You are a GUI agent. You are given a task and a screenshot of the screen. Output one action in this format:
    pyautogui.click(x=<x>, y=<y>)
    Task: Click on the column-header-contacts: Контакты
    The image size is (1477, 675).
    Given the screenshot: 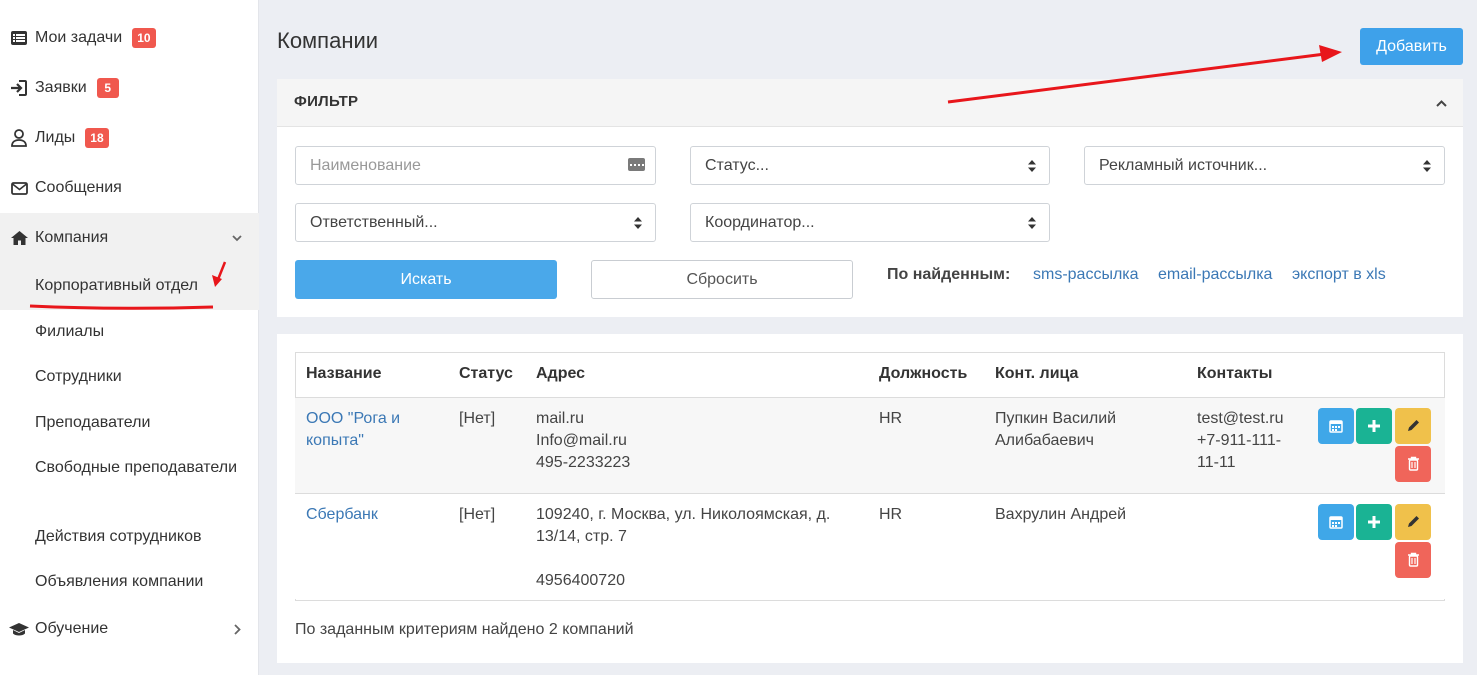 What is the action you would take?
    pyautogui.click(x=1246, y=375)
    